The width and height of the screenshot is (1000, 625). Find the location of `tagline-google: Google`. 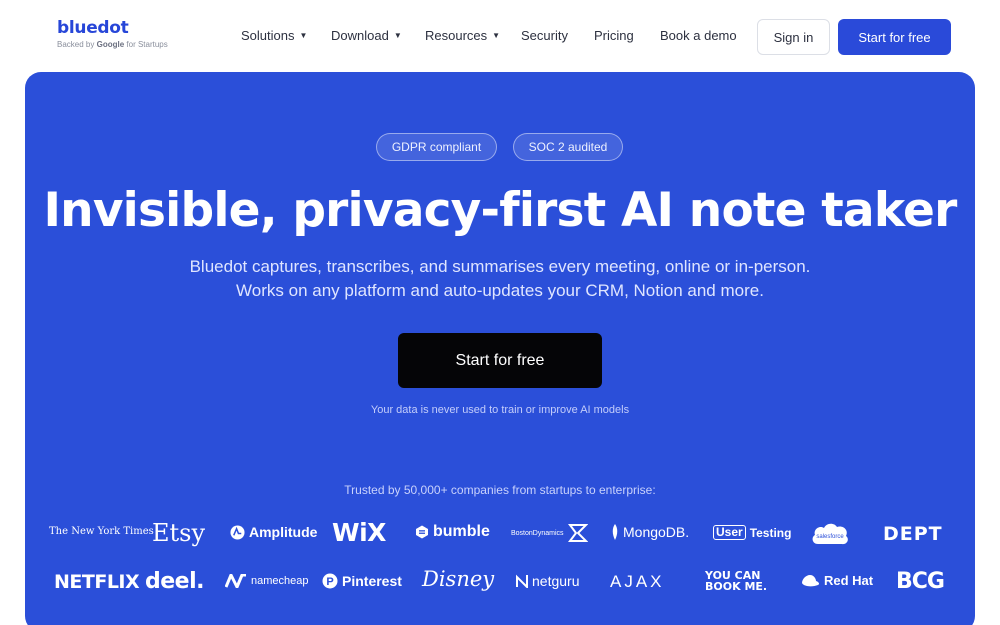

tagline-google: Google is located at coordinates (110, 44).